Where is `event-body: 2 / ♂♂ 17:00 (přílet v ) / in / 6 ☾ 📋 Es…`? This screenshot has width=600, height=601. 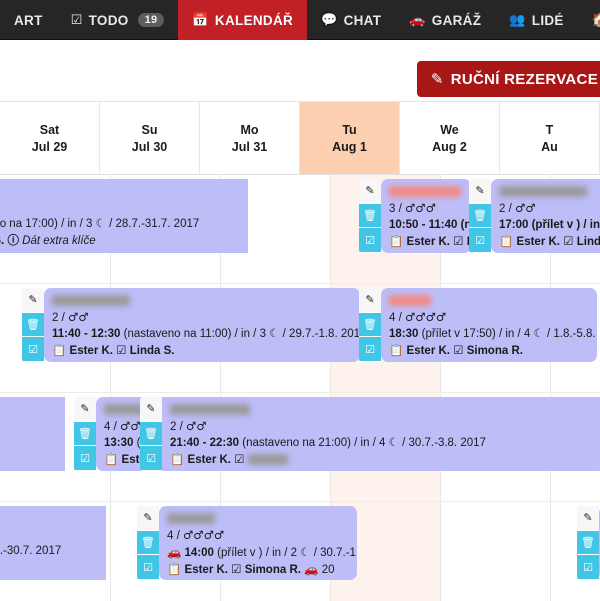
event-body: 2 / ♂♂ 17:00 (přílet v ) / in / 6 ☾ 📋 Es… is located at coordinates (545, 216).